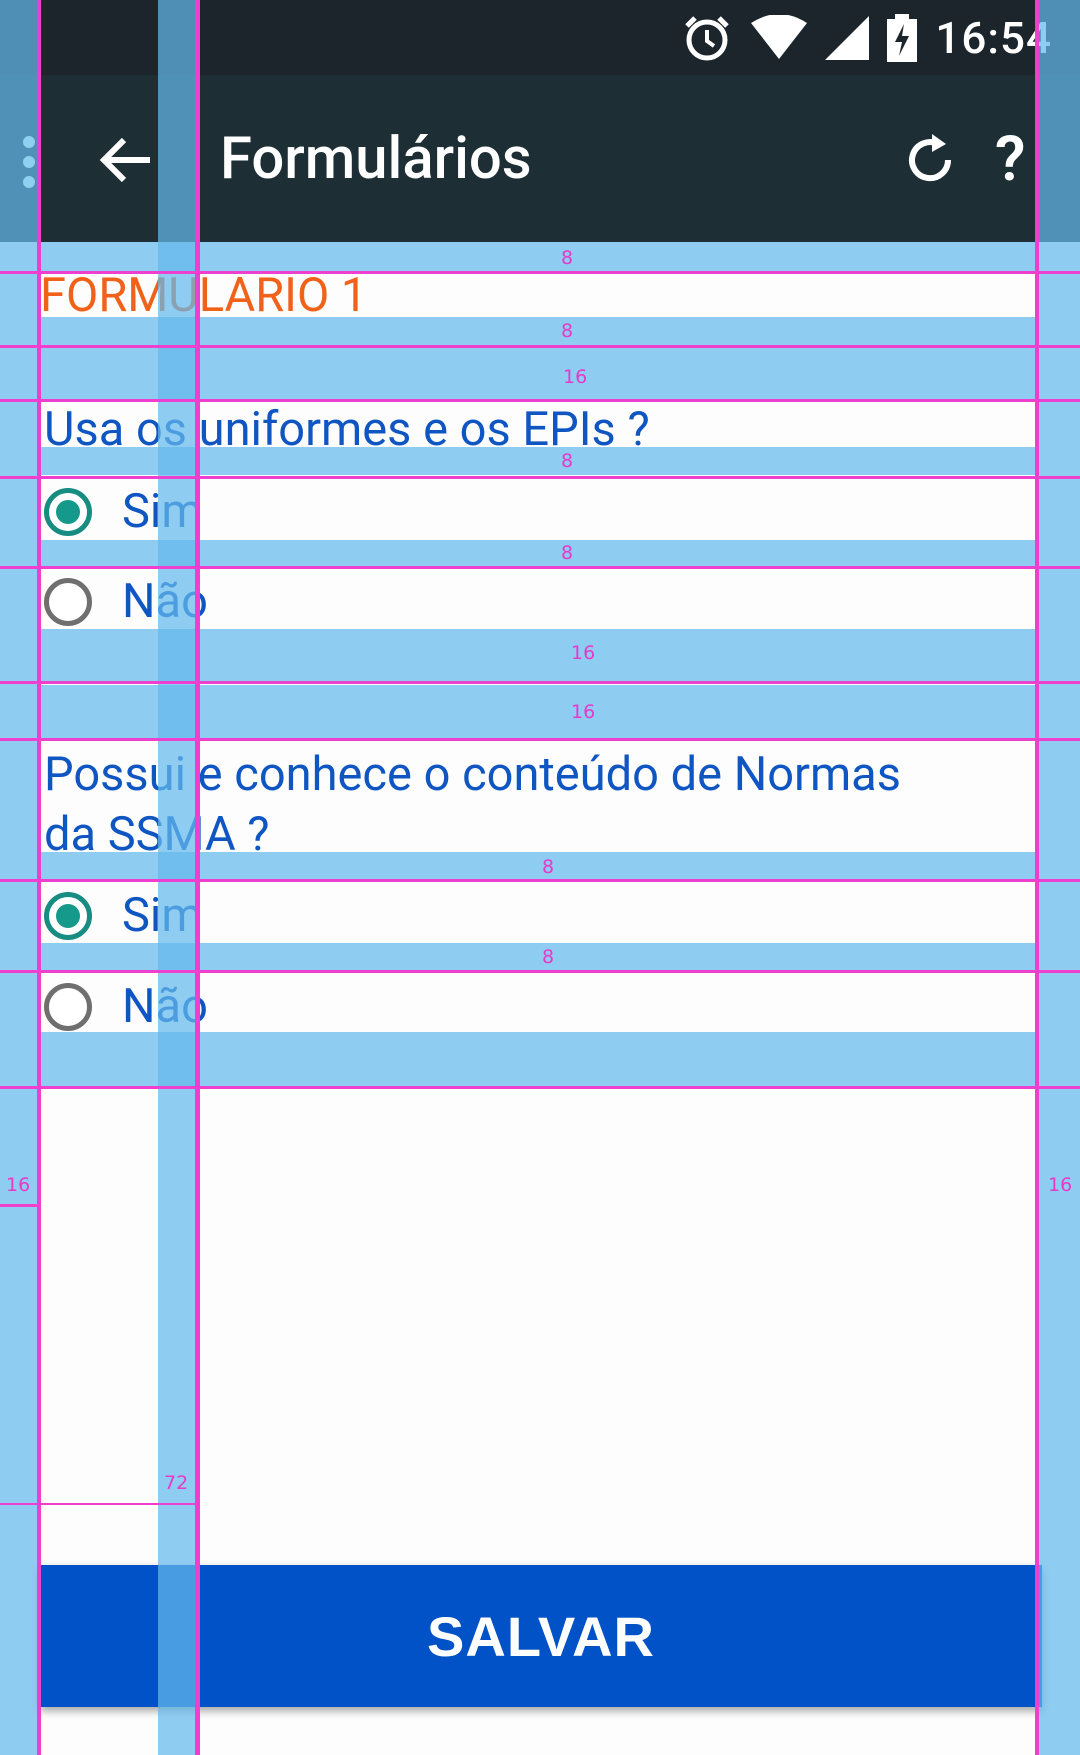 The width and height of the screenshot is (1080, 1755). Describe the element at coordinates (847, 37) in the screenshot. I see `cell-signal-icon` at that location.